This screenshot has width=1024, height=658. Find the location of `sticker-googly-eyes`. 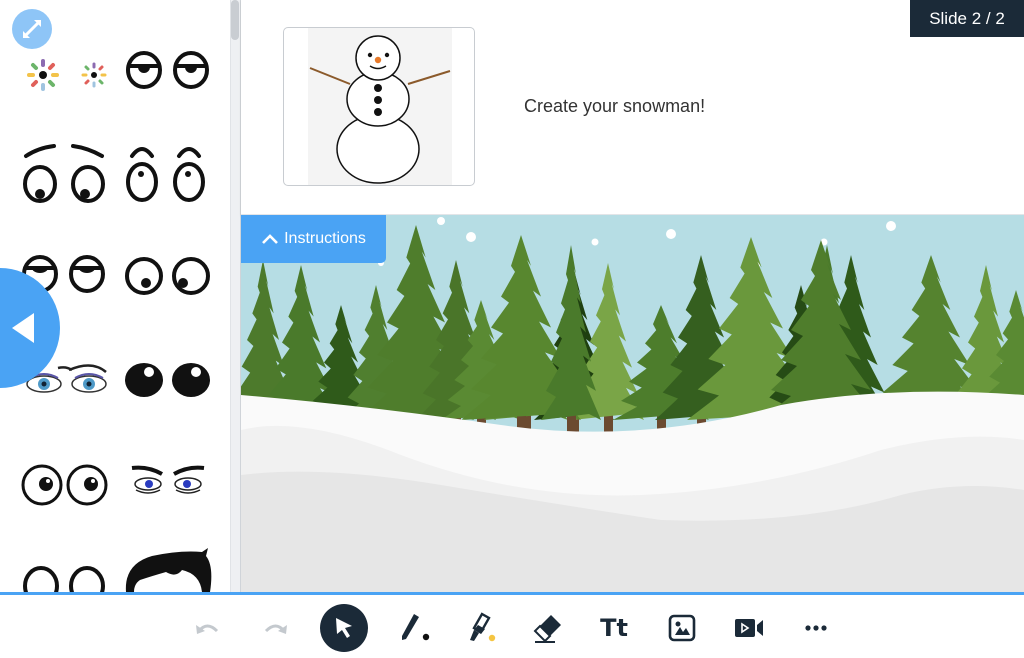

sticker-googly-eyes is located at coordinates (65, 485).